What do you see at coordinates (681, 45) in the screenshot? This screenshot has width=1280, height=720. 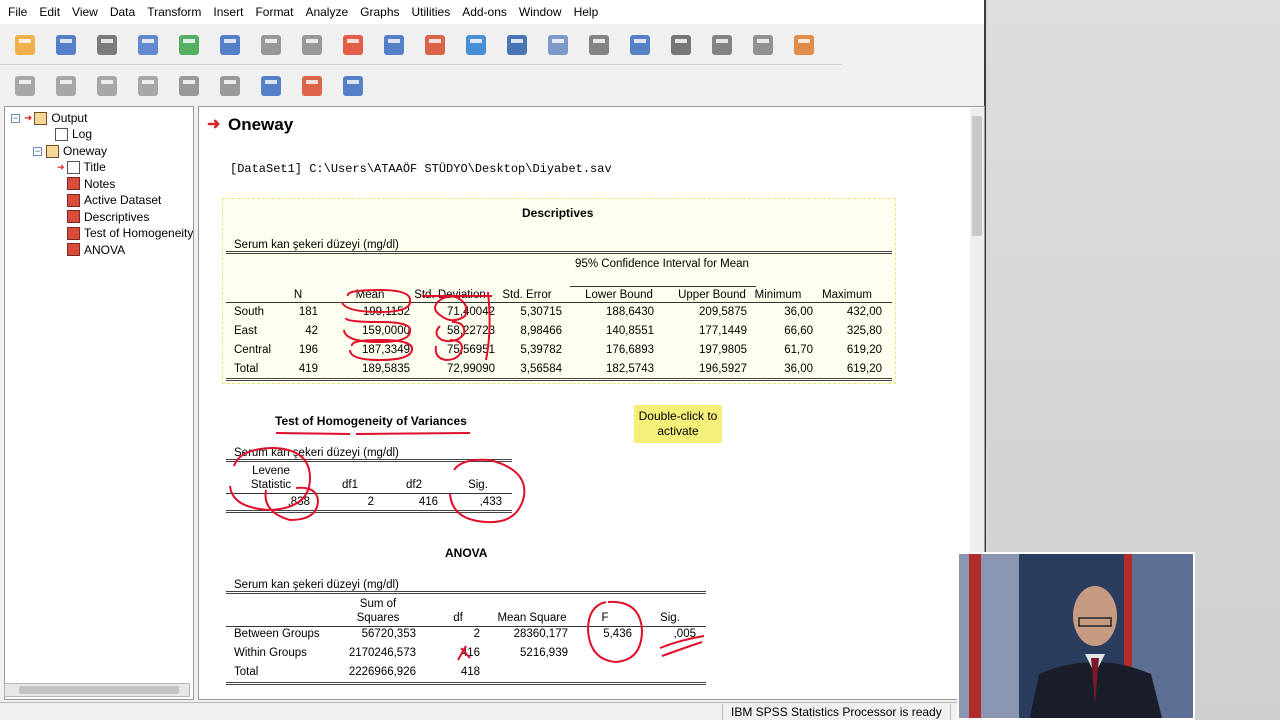 I see `promote-icon` at bounding box center [681, 45].